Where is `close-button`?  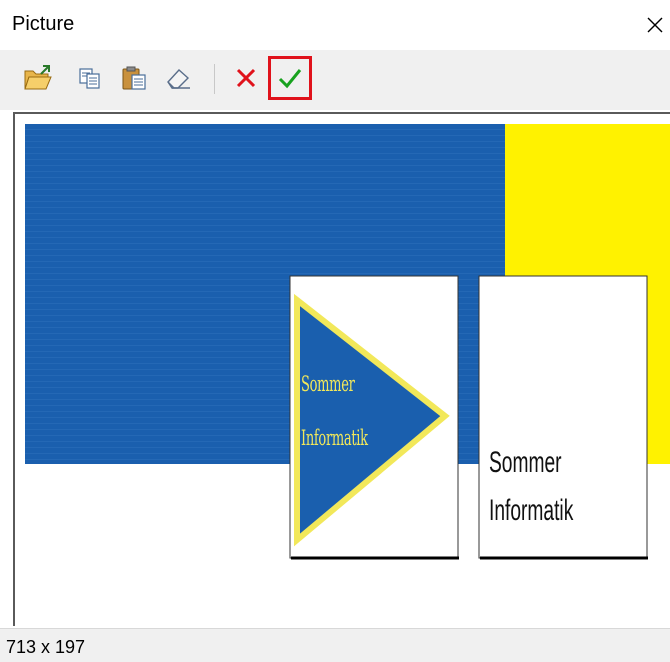 close-button is located at coordinates (655, 25).